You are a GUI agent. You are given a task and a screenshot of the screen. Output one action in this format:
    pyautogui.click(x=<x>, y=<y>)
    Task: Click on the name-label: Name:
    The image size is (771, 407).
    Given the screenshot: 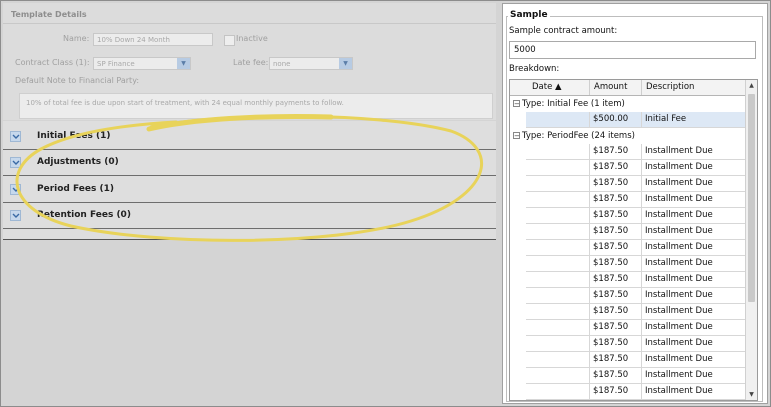 What is the action you would take?
    pyautogui.click(x=76, y=38)
    